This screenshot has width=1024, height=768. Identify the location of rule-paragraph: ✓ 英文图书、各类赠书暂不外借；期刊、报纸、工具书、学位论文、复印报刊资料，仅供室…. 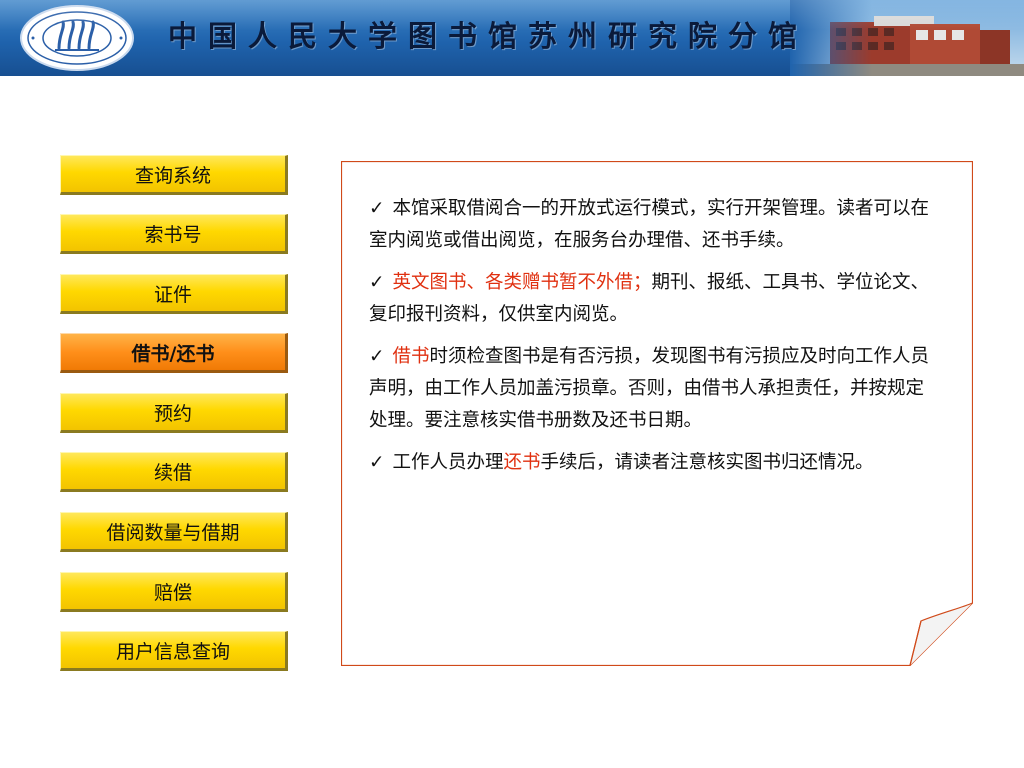
(655, 299).